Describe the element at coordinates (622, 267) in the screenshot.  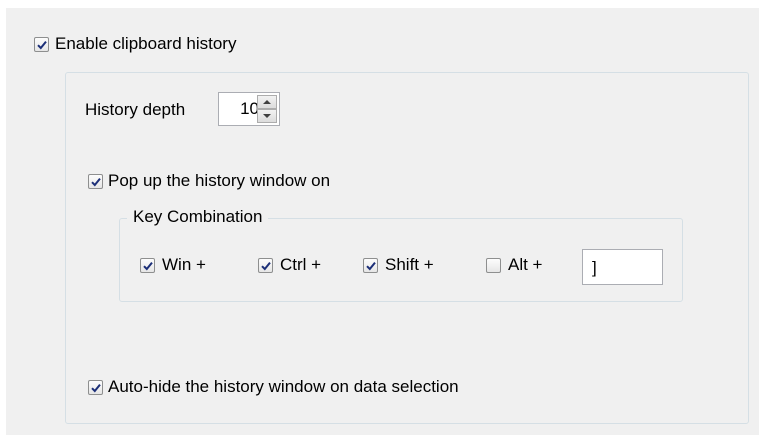
I see `hotkey-input: ]` at that location.